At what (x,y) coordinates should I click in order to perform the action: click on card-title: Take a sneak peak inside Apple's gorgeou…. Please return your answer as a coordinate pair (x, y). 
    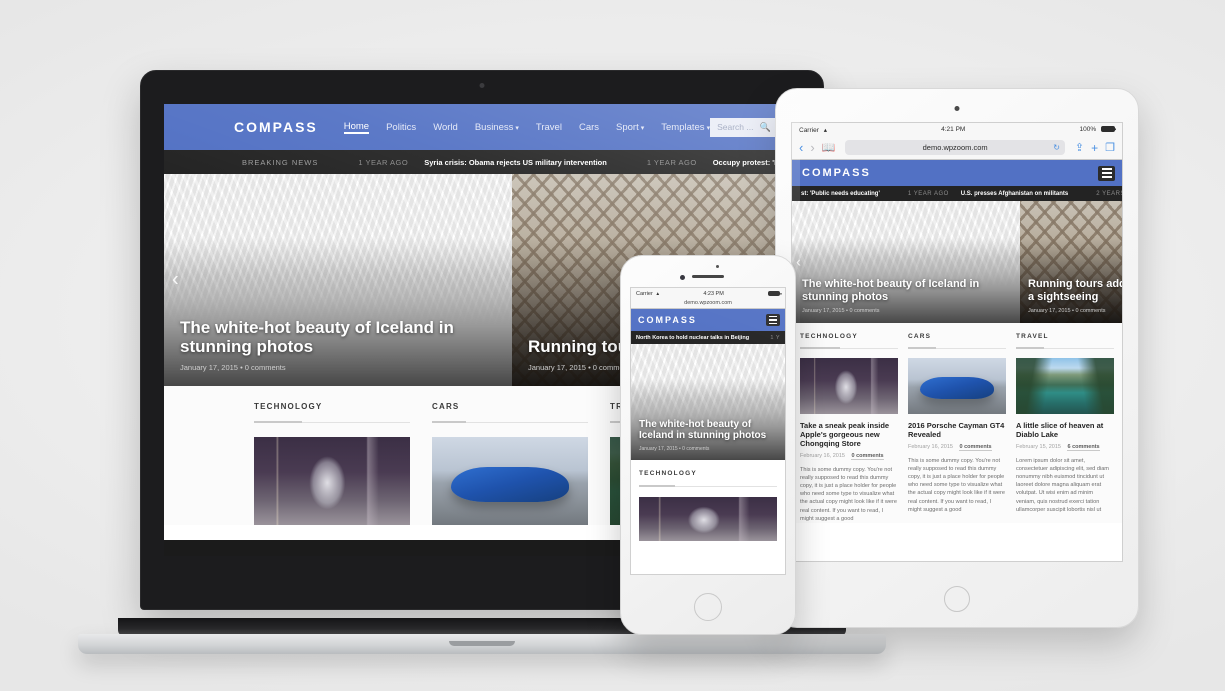
    Looking at the image, I should click on (849, 434).